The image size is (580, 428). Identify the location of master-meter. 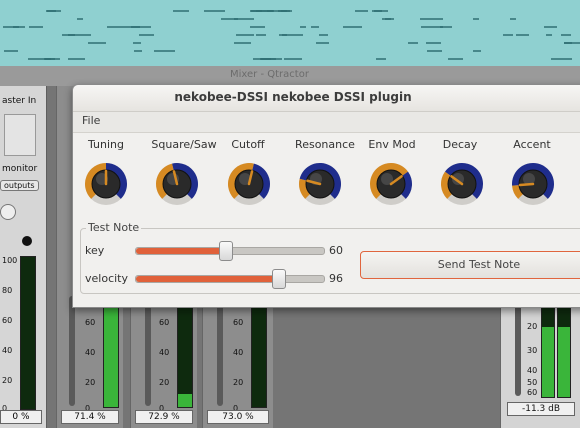
(28, 333).